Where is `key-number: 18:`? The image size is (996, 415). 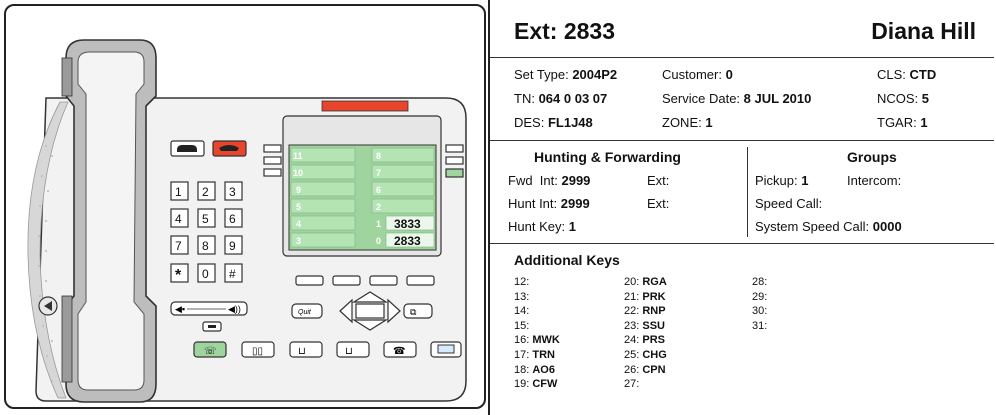 key-number: 18: is located at coordinates (522, 369).